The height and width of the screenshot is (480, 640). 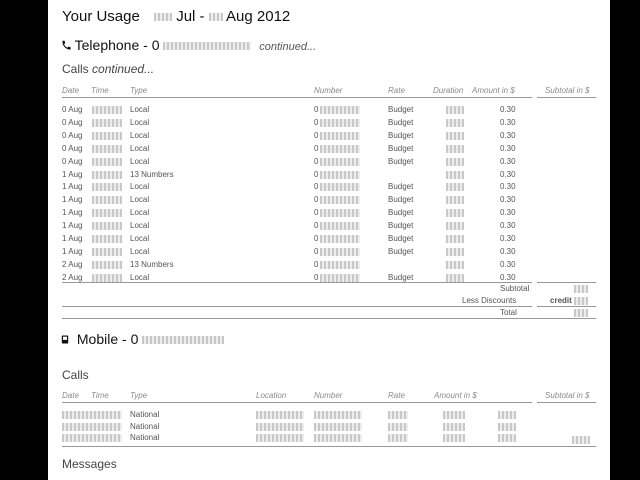 I want to click on telephone-label: Telephone - 0, so click(x=117, y=45).